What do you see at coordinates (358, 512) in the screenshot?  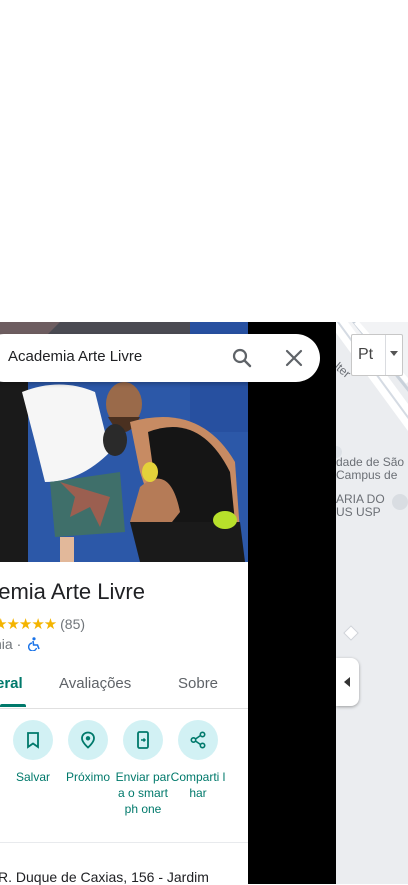 I see `map-label: US USP` at bounding box center [358, 512].